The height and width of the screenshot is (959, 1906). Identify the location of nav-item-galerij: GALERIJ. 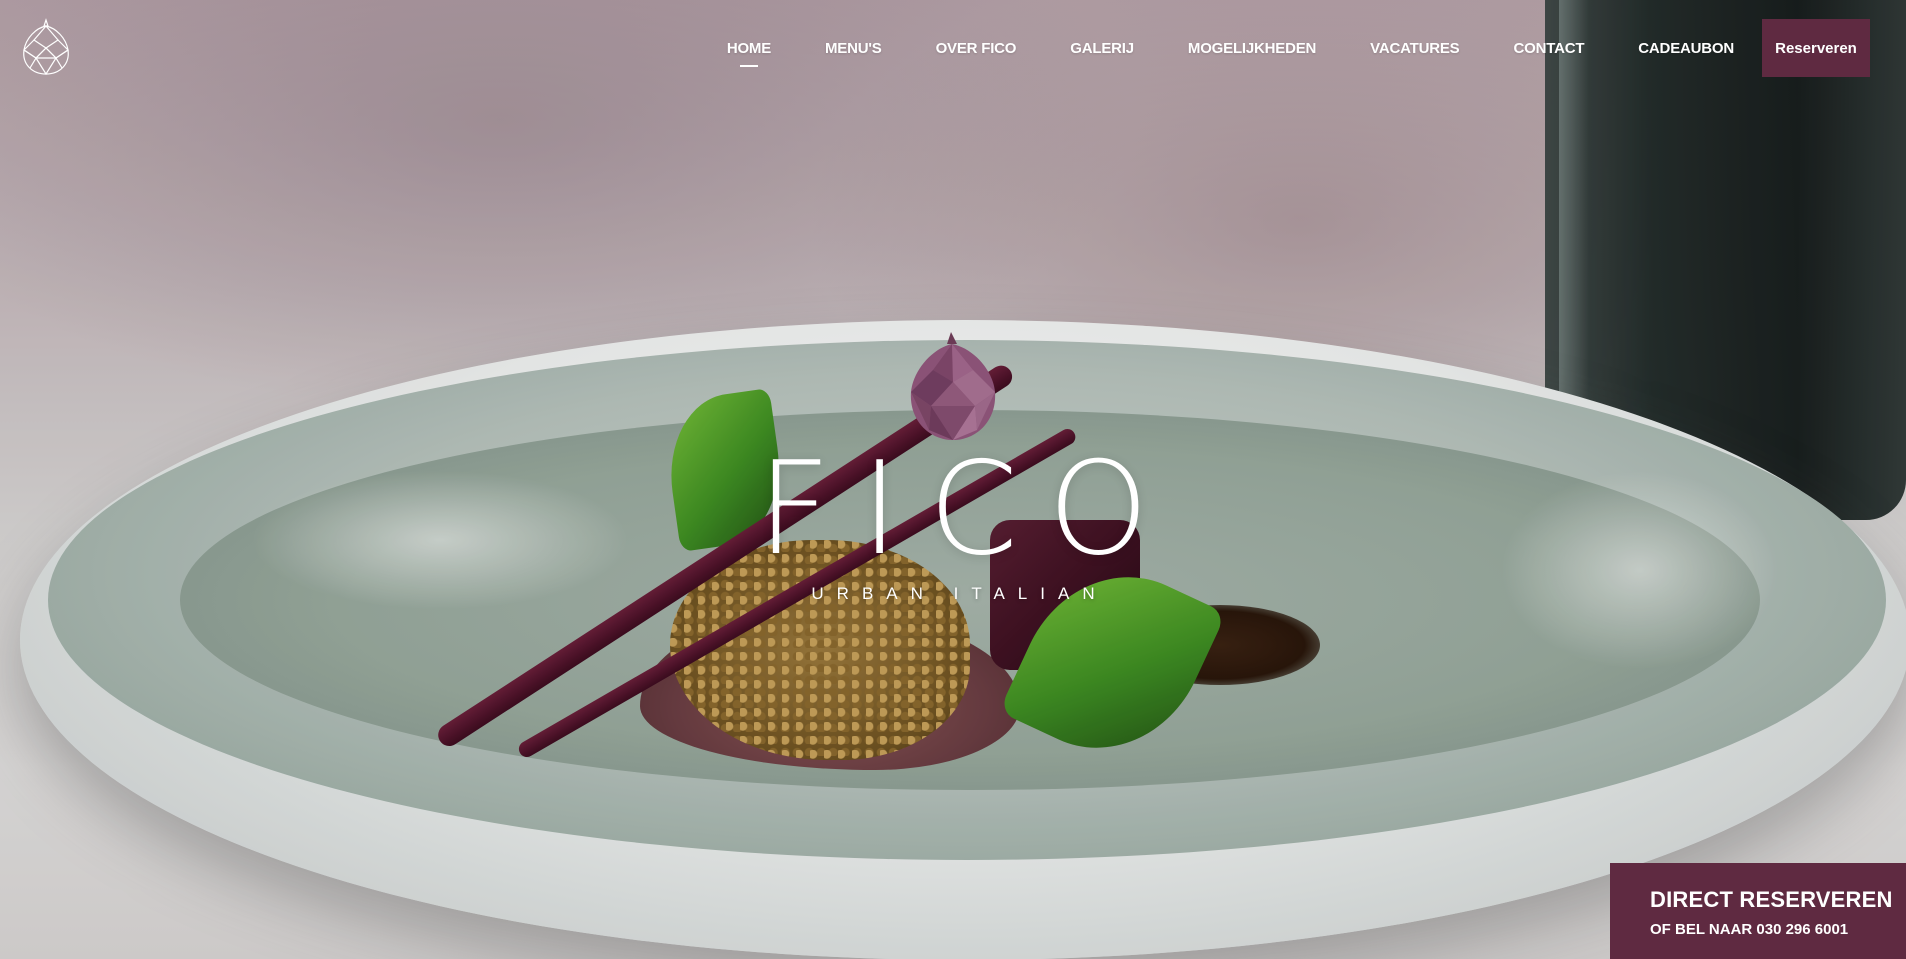
(1102, 48).